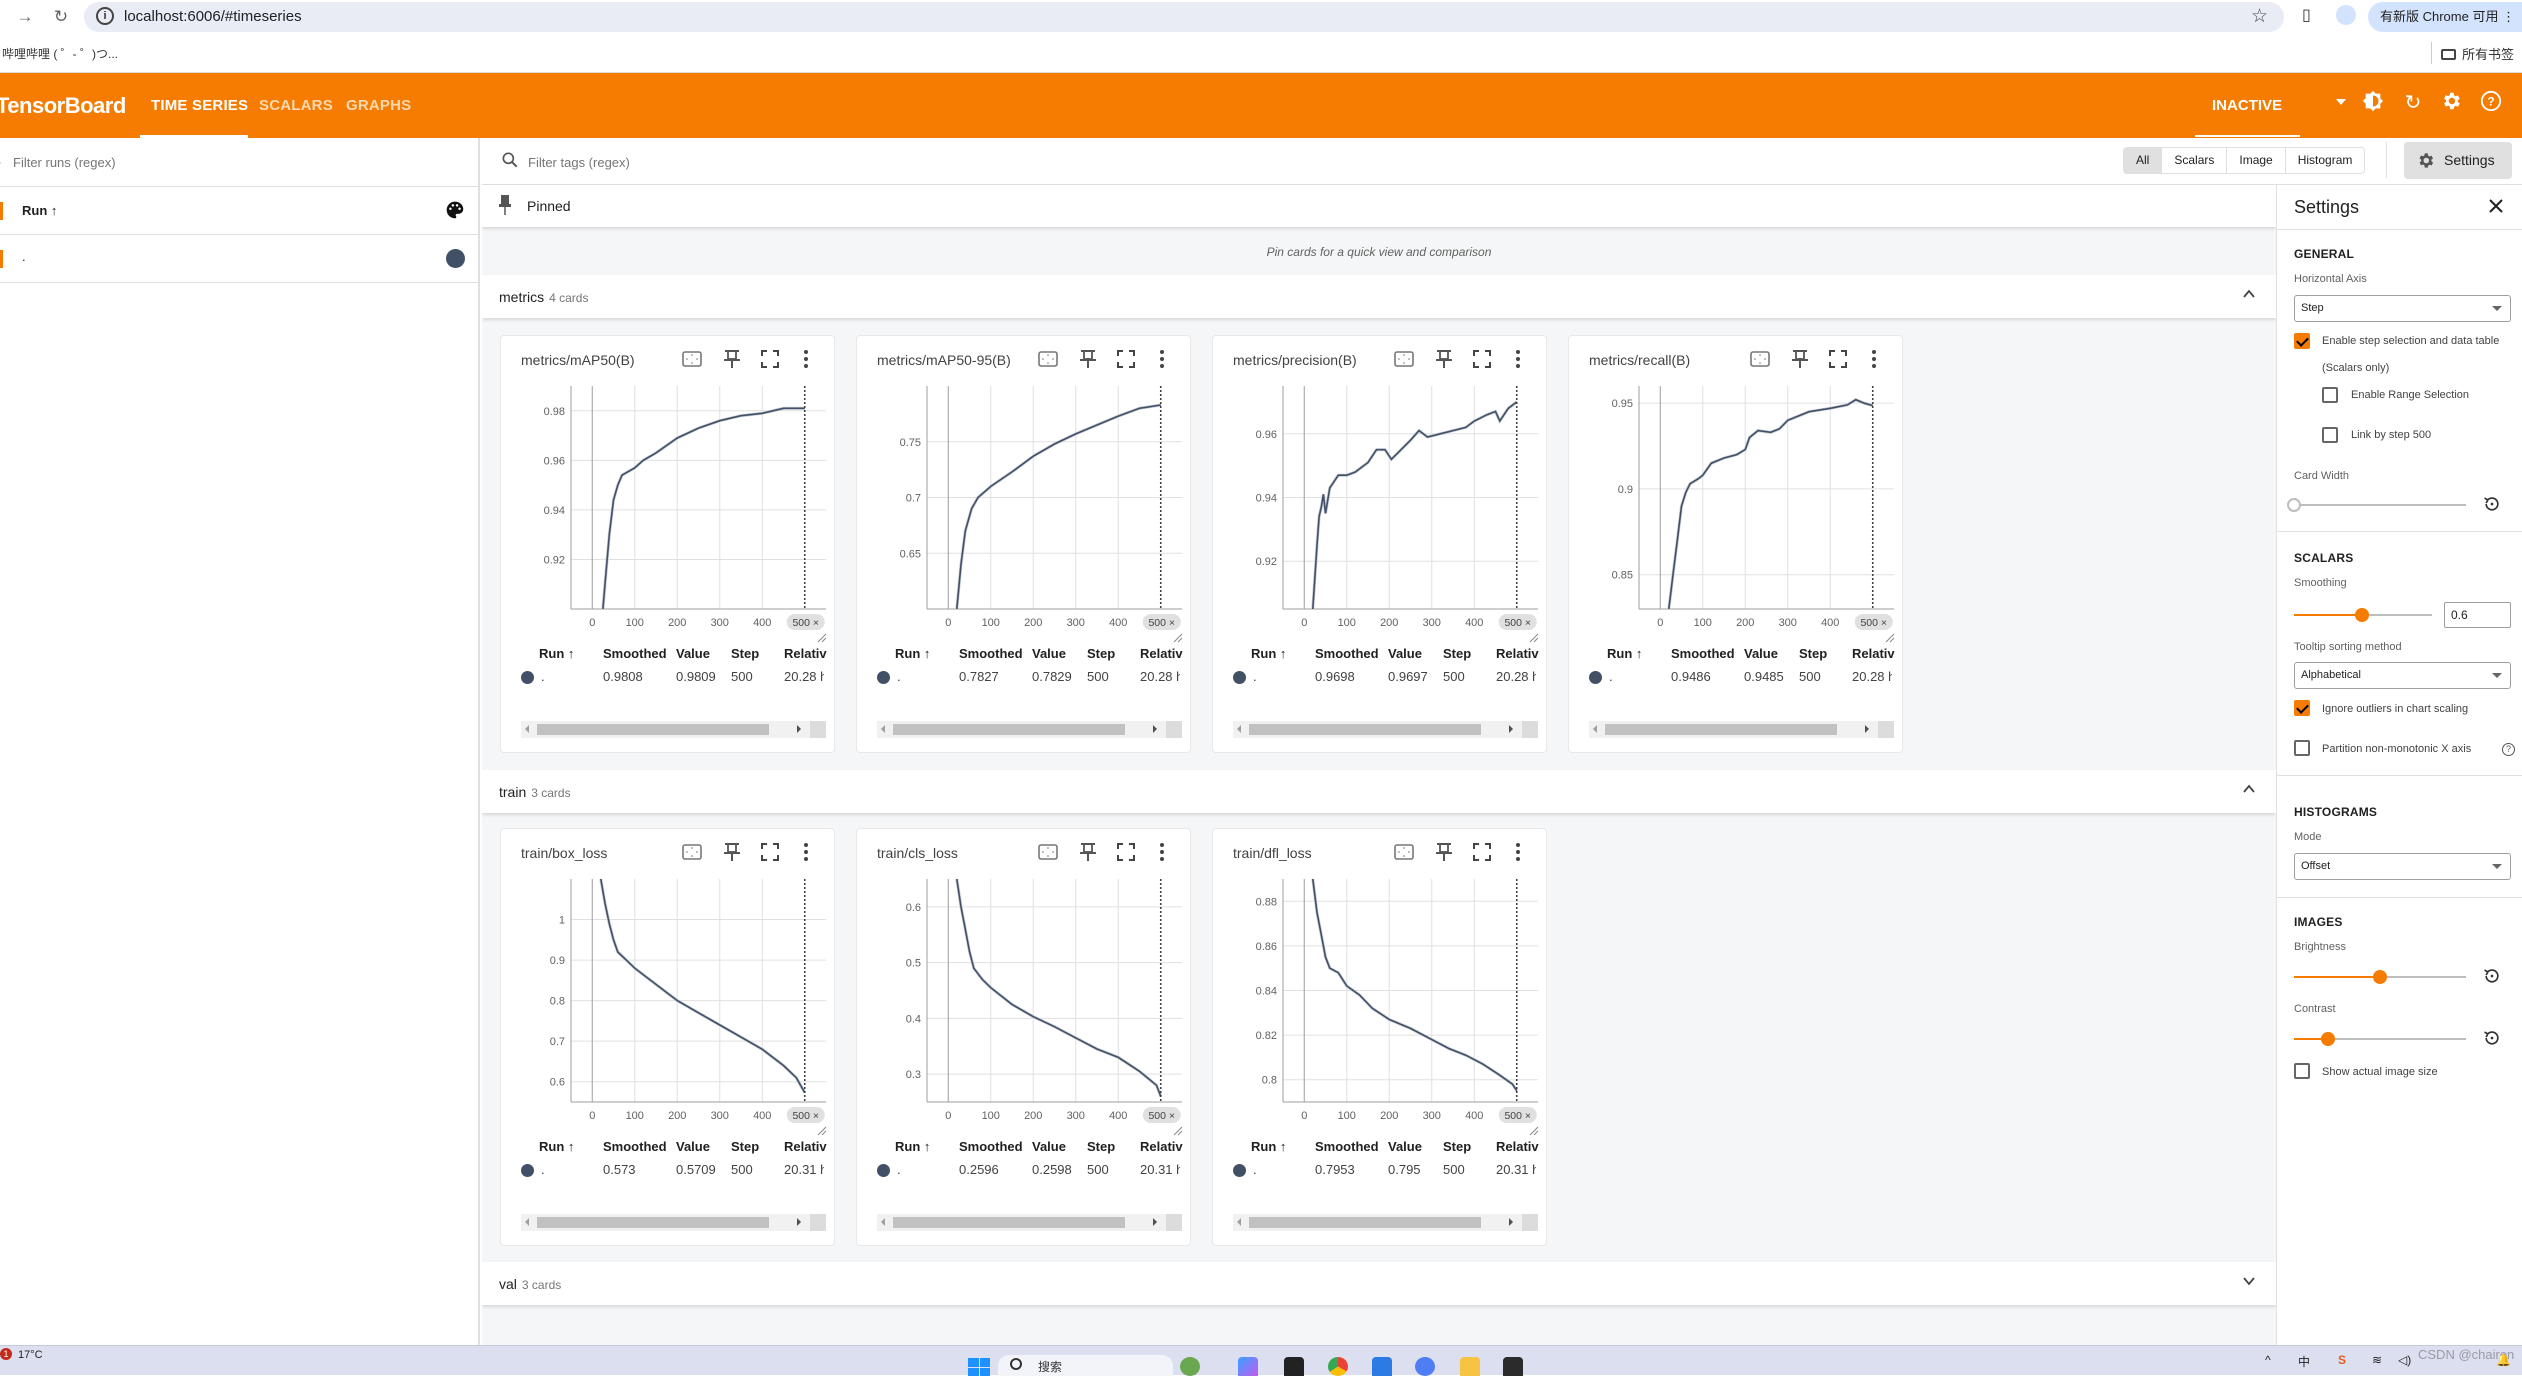 The image size is (2522, 1379). I want to click on tray-overflow-icon: ^, so click(2268, 1360).